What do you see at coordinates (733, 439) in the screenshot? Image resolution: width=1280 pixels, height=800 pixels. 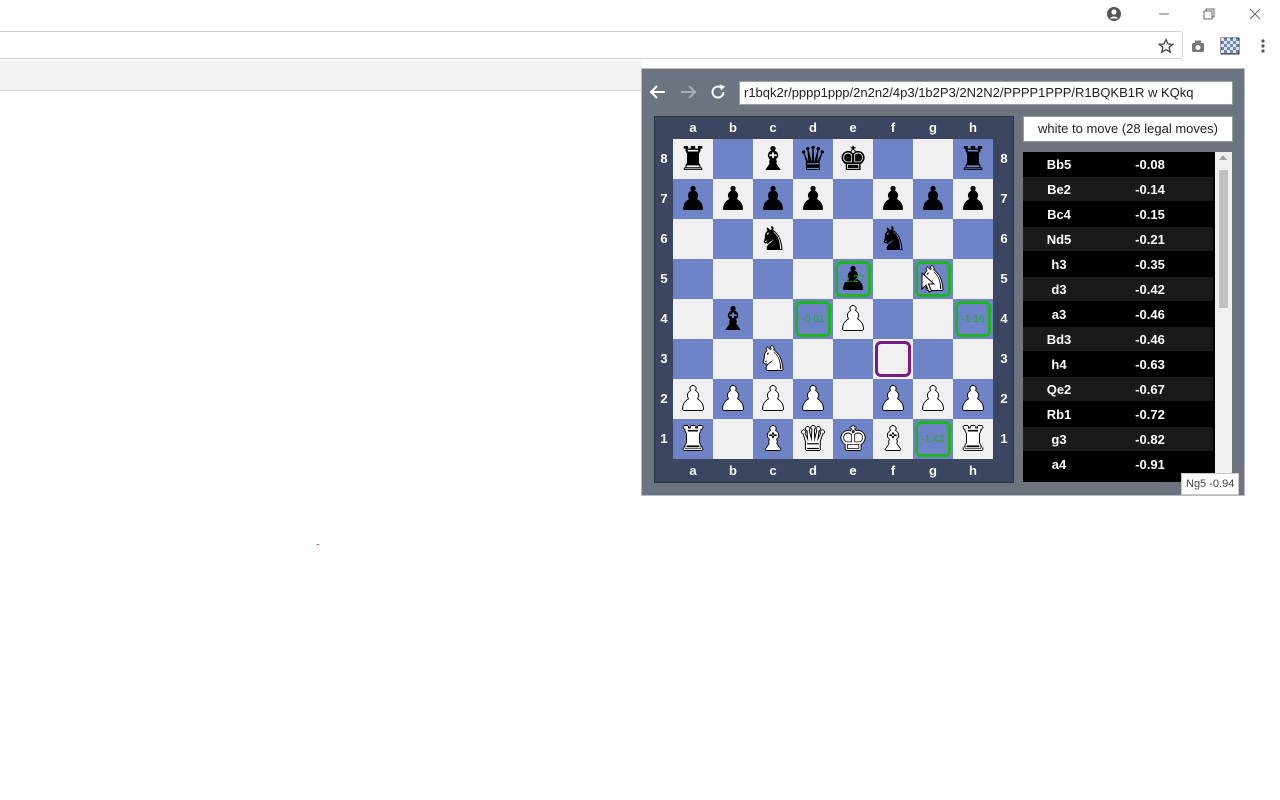 I see `square-b1` at bounding box center [733, 439].